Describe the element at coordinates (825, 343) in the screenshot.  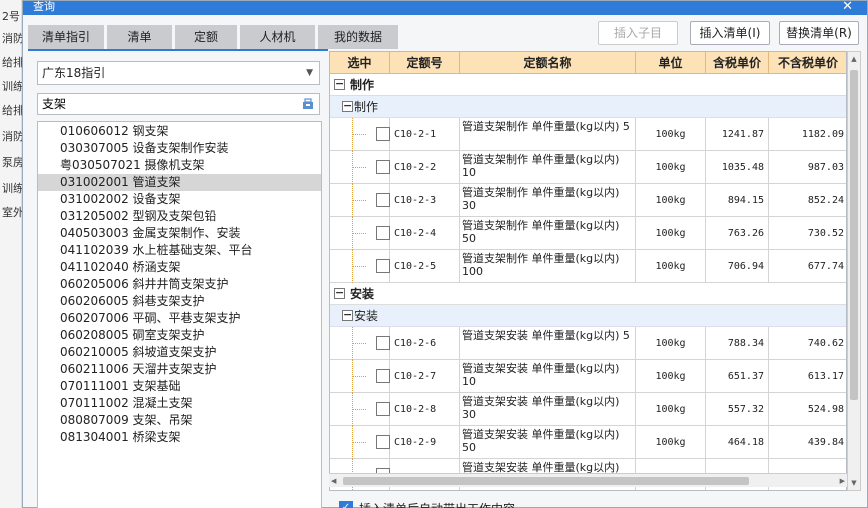
I see `price-without-tax: 740.62` at that location.